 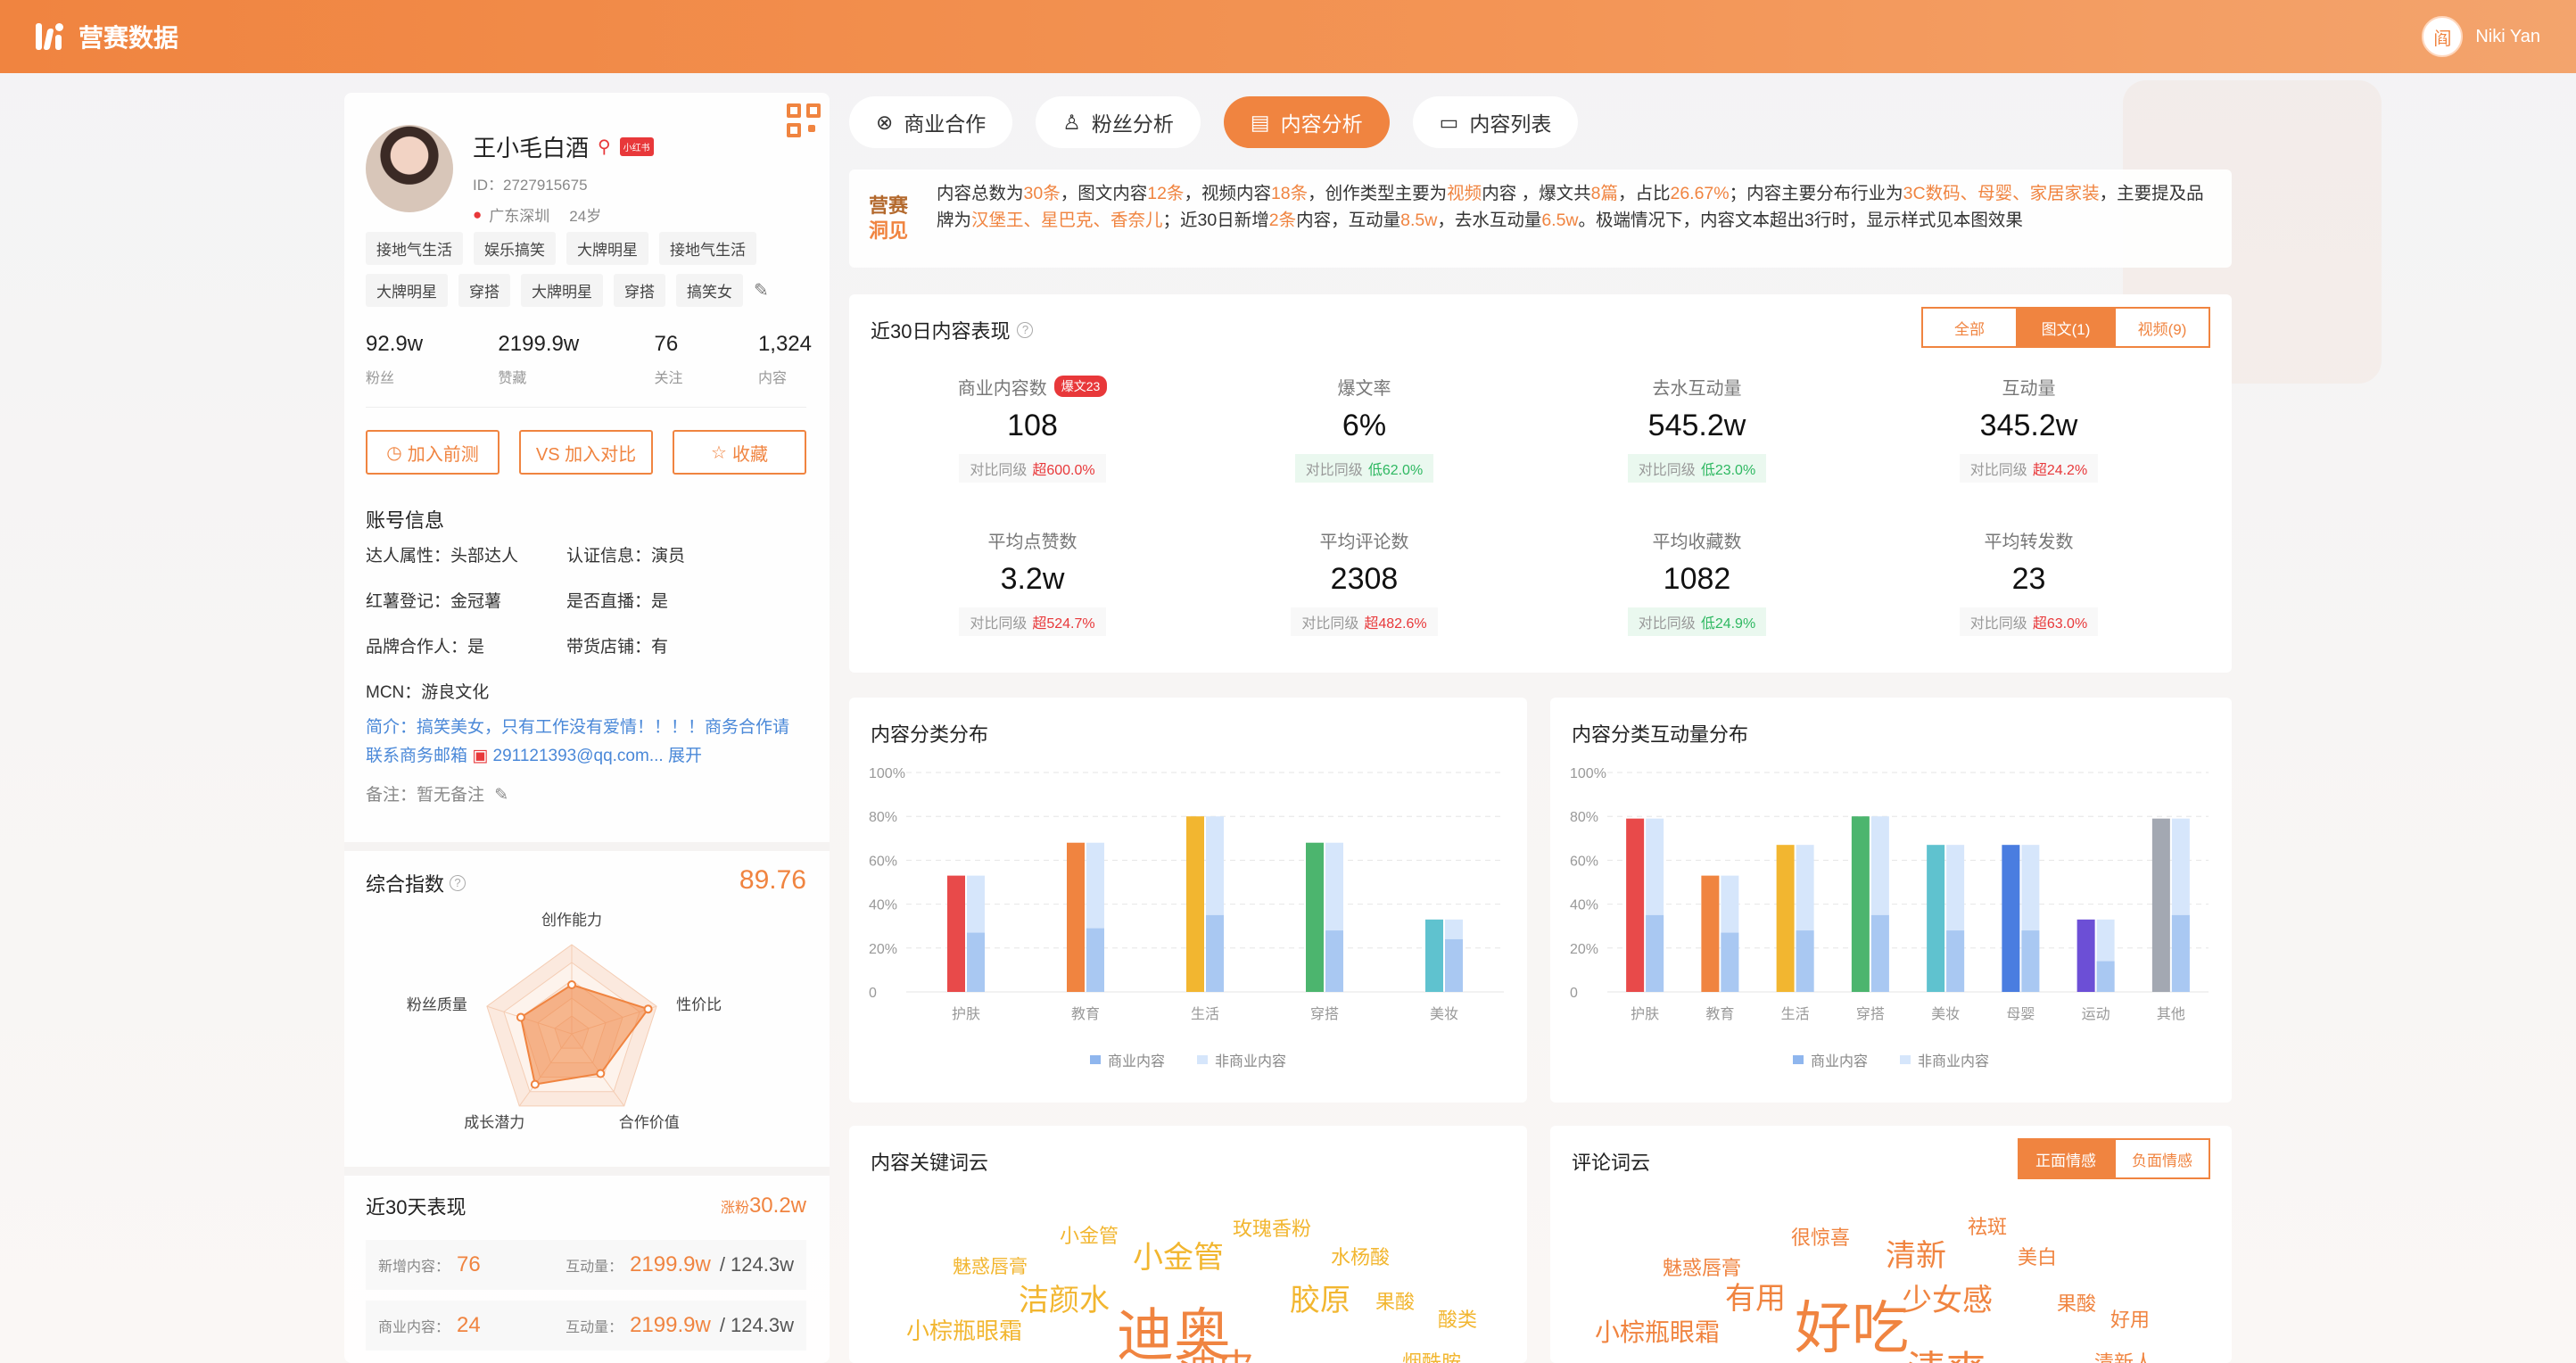 I want to click on creator-tag: 大牌明星, so click(x=407, y=291).